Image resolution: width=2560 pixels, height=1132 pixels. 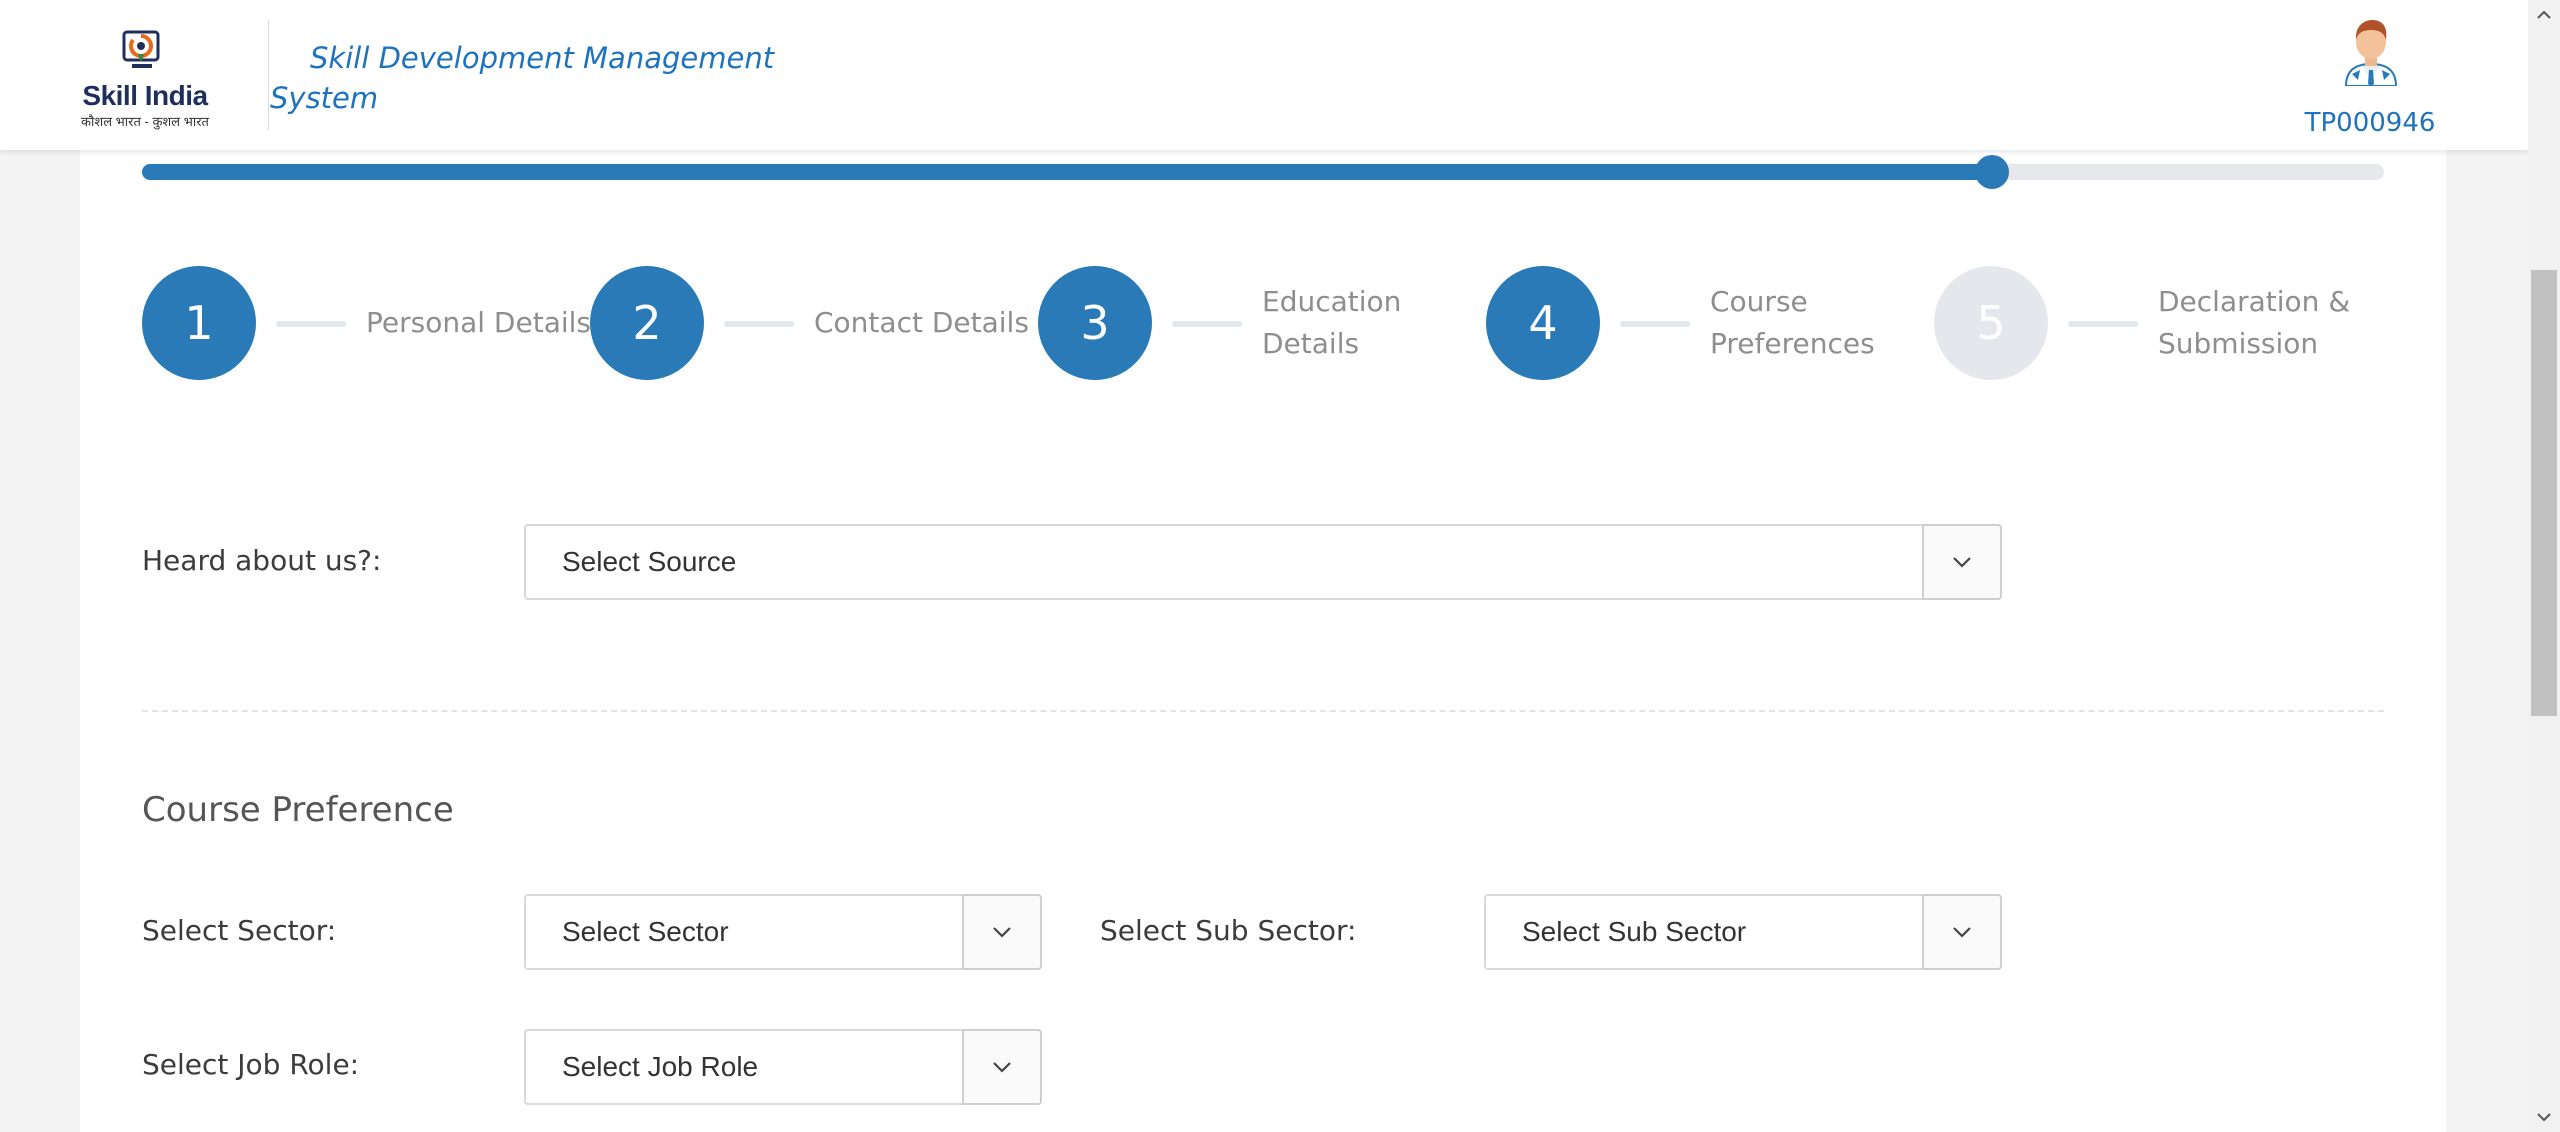 I want to click on scroll-down-arrow-icon, so click(x=2544, y=1117).